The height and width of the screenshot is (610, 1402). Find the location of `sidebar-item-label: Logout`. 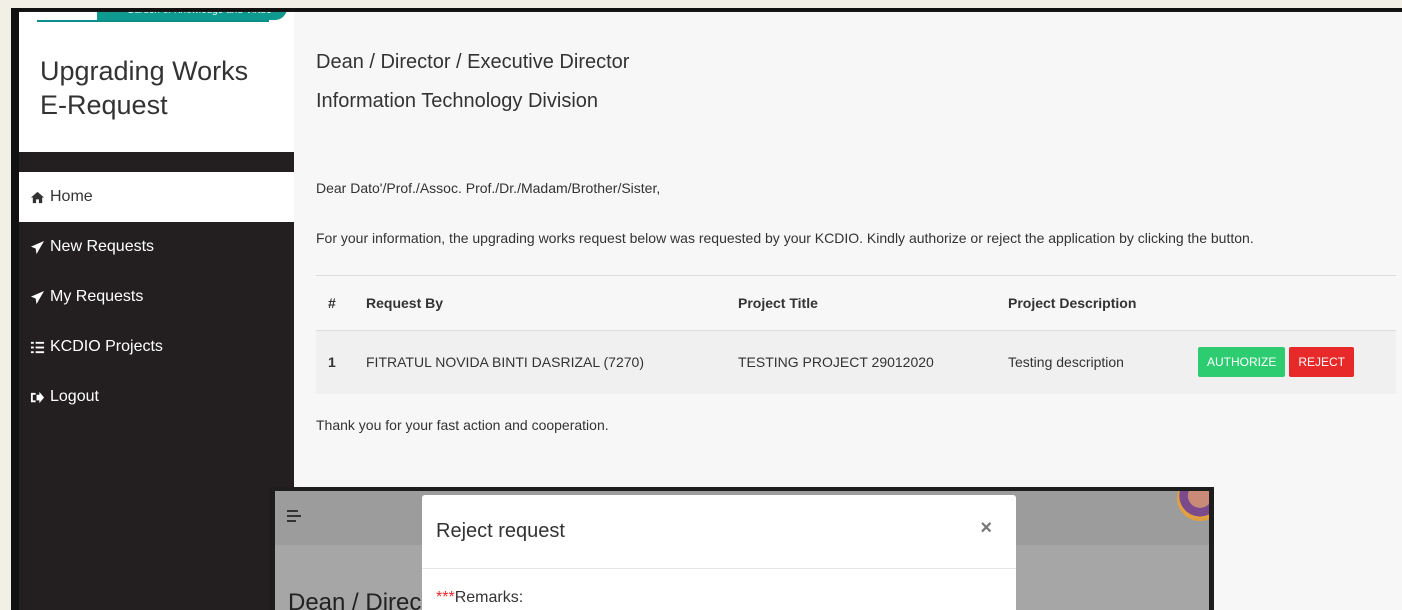

sidebar-item-label: Logout is located at coordinates (74, 396).